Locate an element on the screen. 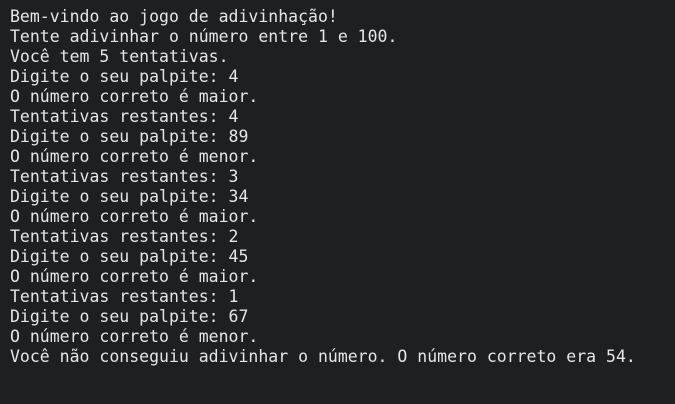 This screenshot has width=675, height=404. output-line-hint-2: O número correto é menor. is located at coordinates (134, 156).